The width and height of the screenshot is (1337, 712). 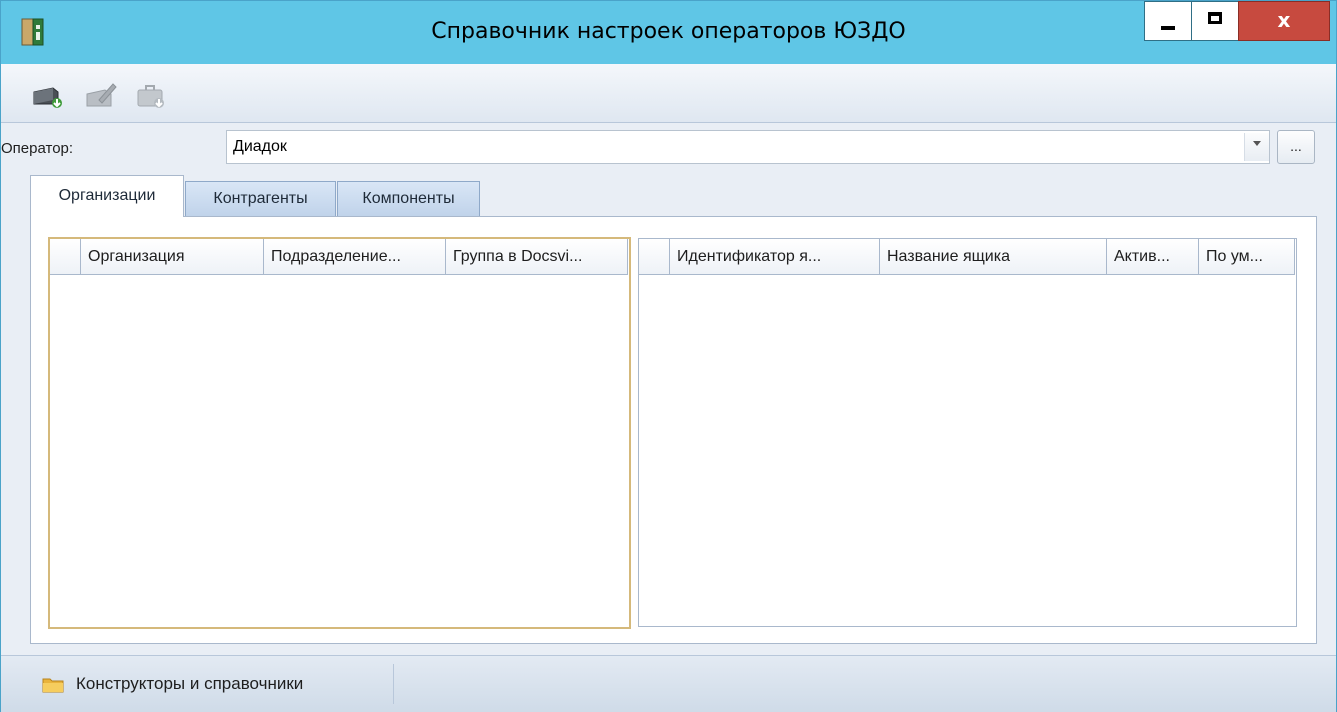 I want to click on operator-value: Диадок, so click(x=260, y=146).